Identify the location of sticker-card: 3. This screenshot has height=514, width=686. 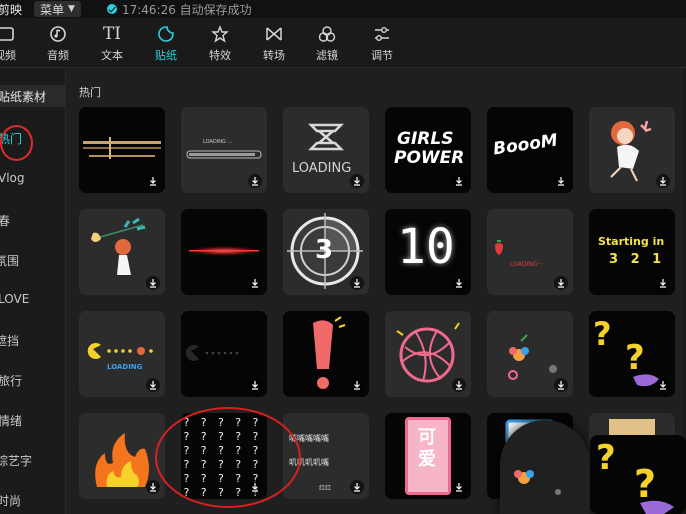
(326, 252).